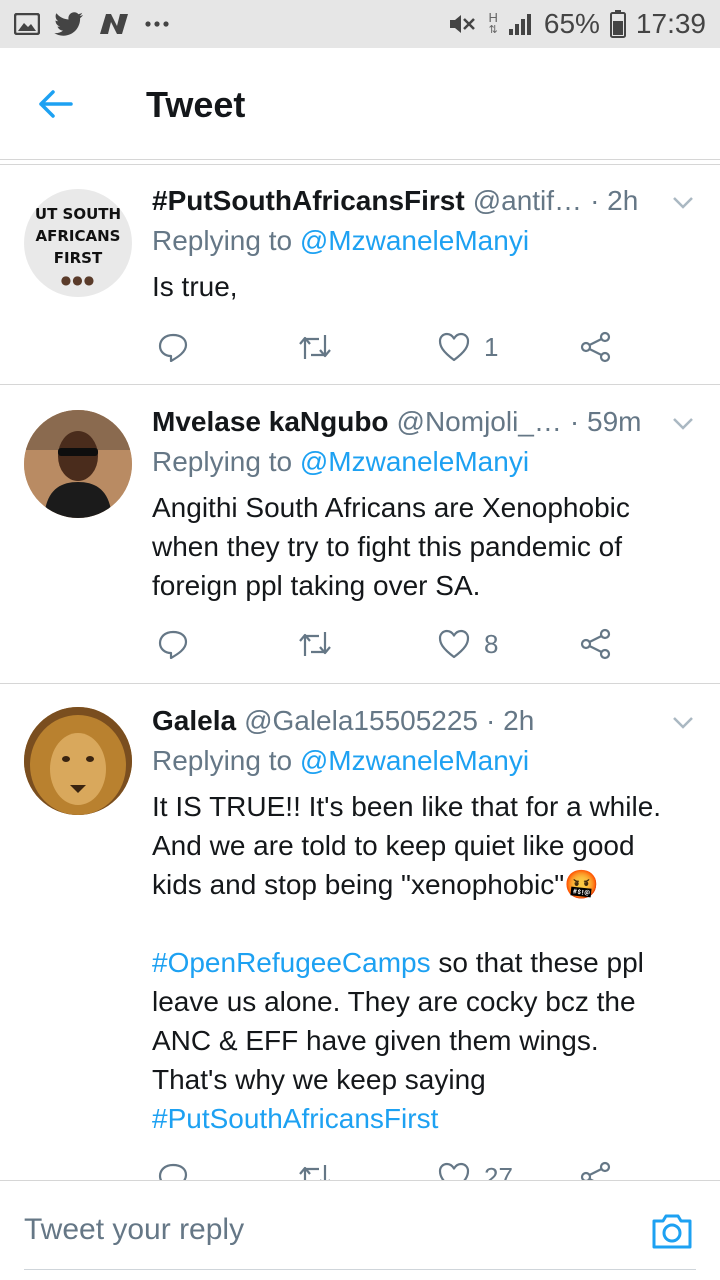 The image size is (720, 1280). I want to click on avatar-fists-icon: ●●●, so click(78, 280).